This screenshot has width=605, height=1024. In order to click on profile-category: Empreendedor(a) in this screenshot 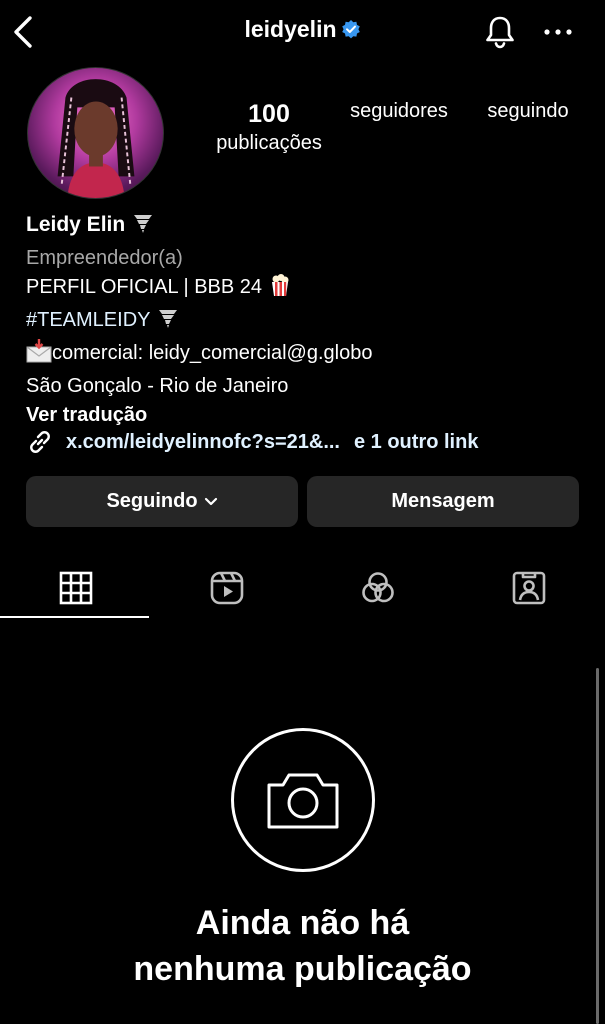, I will do `click(104, 258)`.